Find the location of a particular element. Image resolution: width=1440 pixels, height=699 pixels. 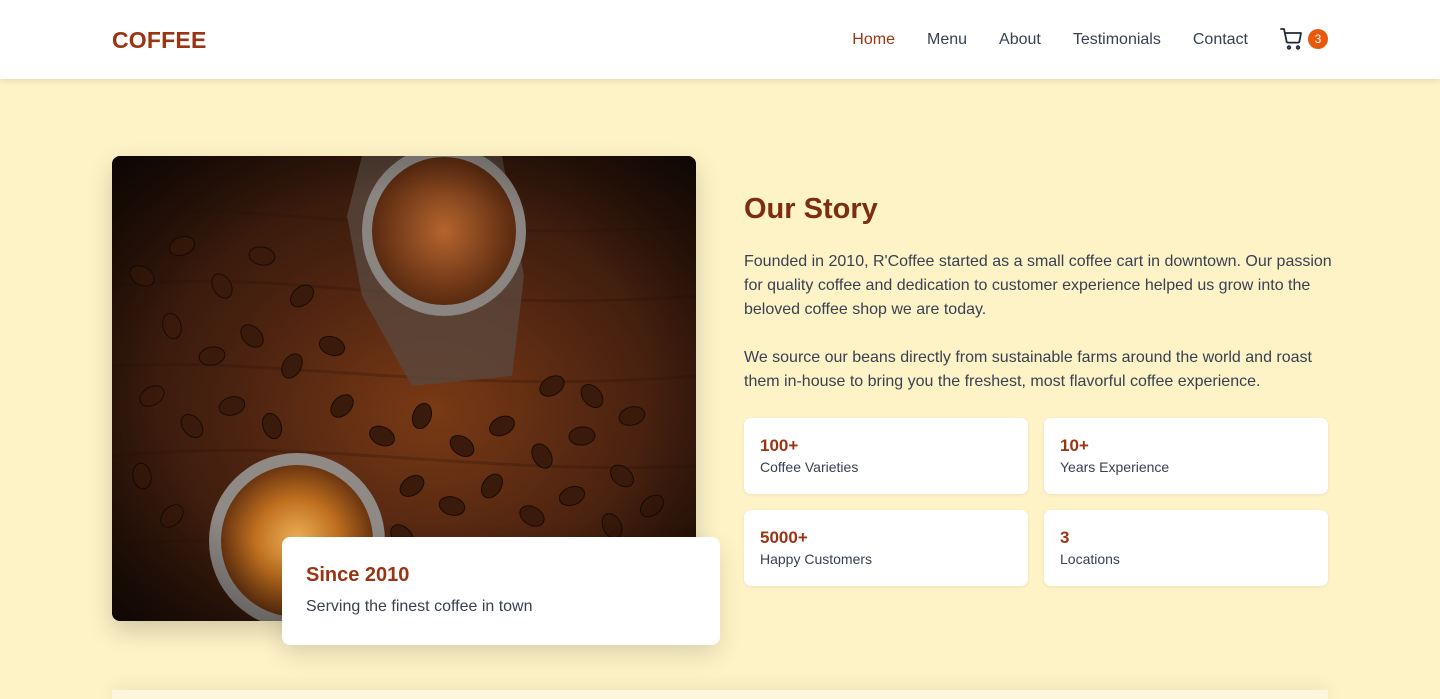

since-title: Since 2010 is located at coordinates (358, 575).